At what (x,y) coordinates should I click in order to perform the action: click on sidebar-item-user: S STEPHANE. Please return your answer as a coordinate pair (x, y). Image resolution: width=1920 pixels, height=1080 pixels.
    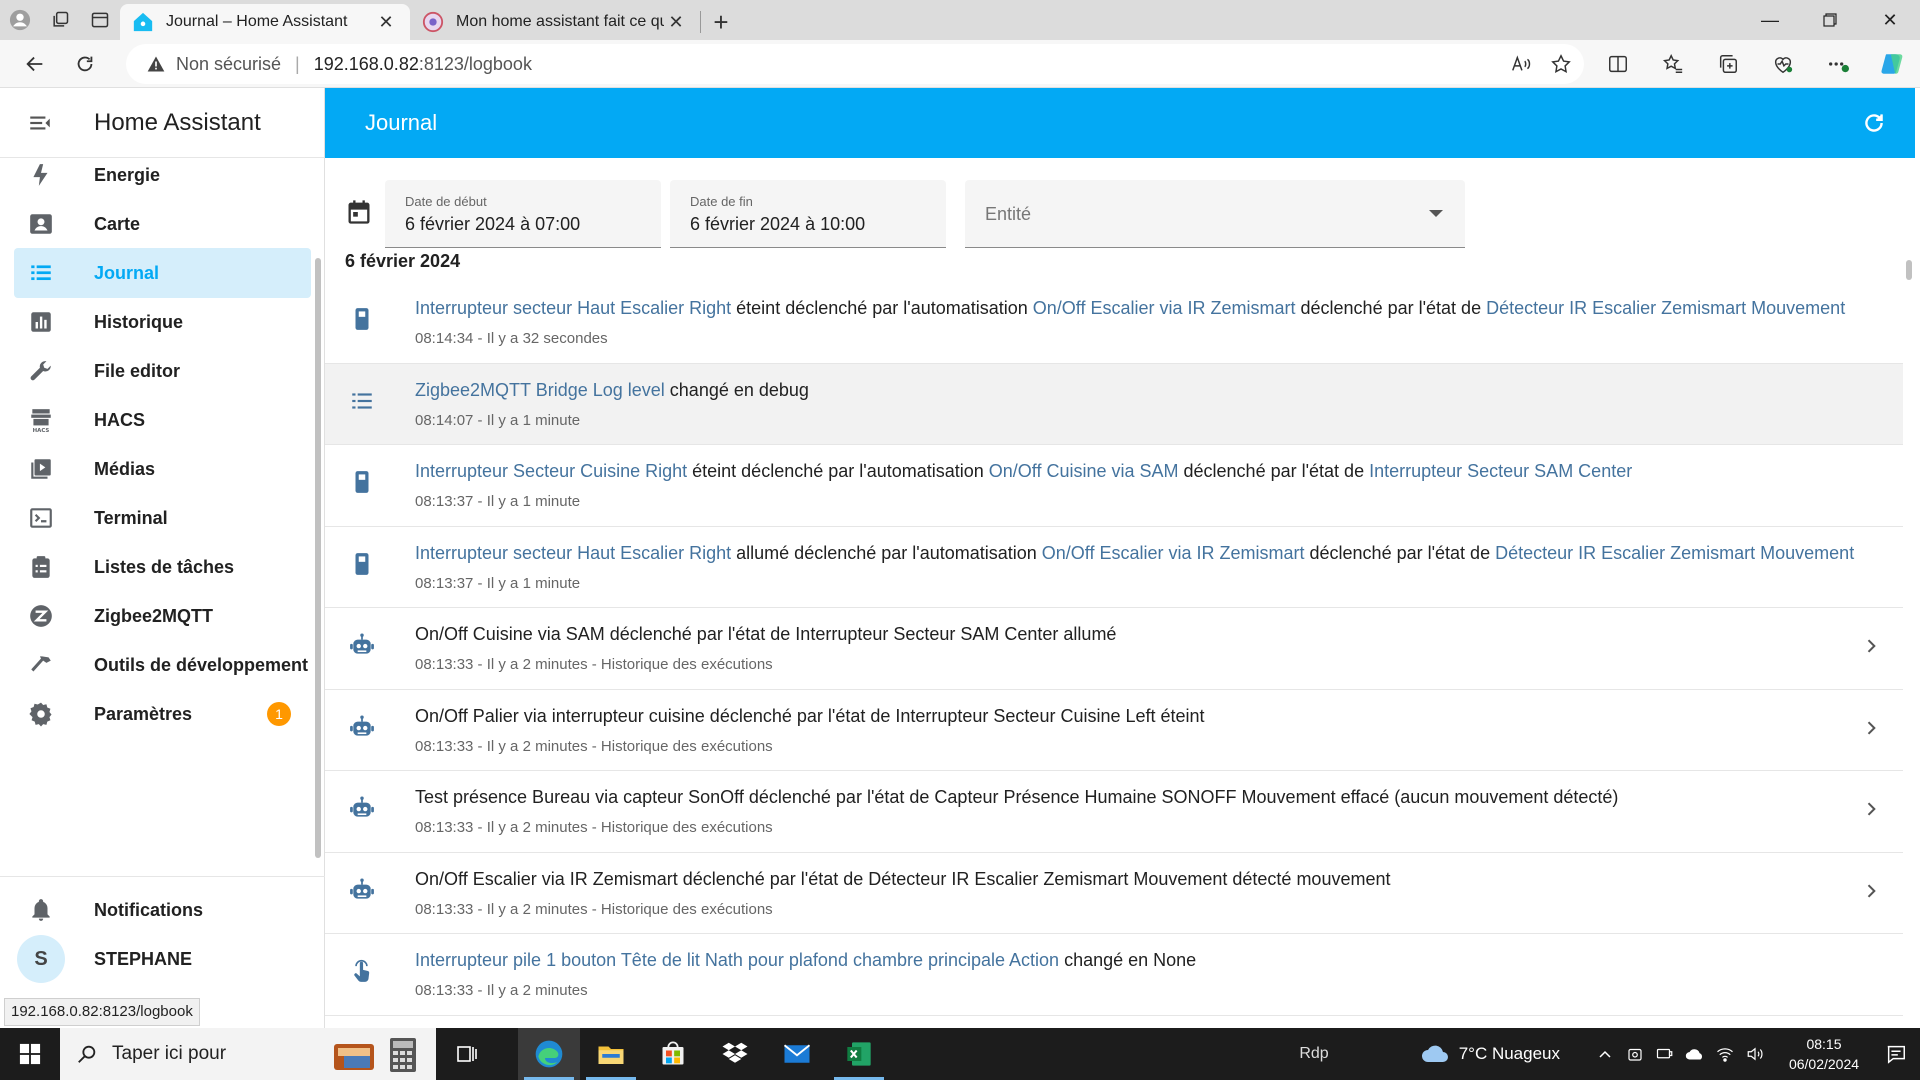
    Looking at the image, I should click on (162, 959).